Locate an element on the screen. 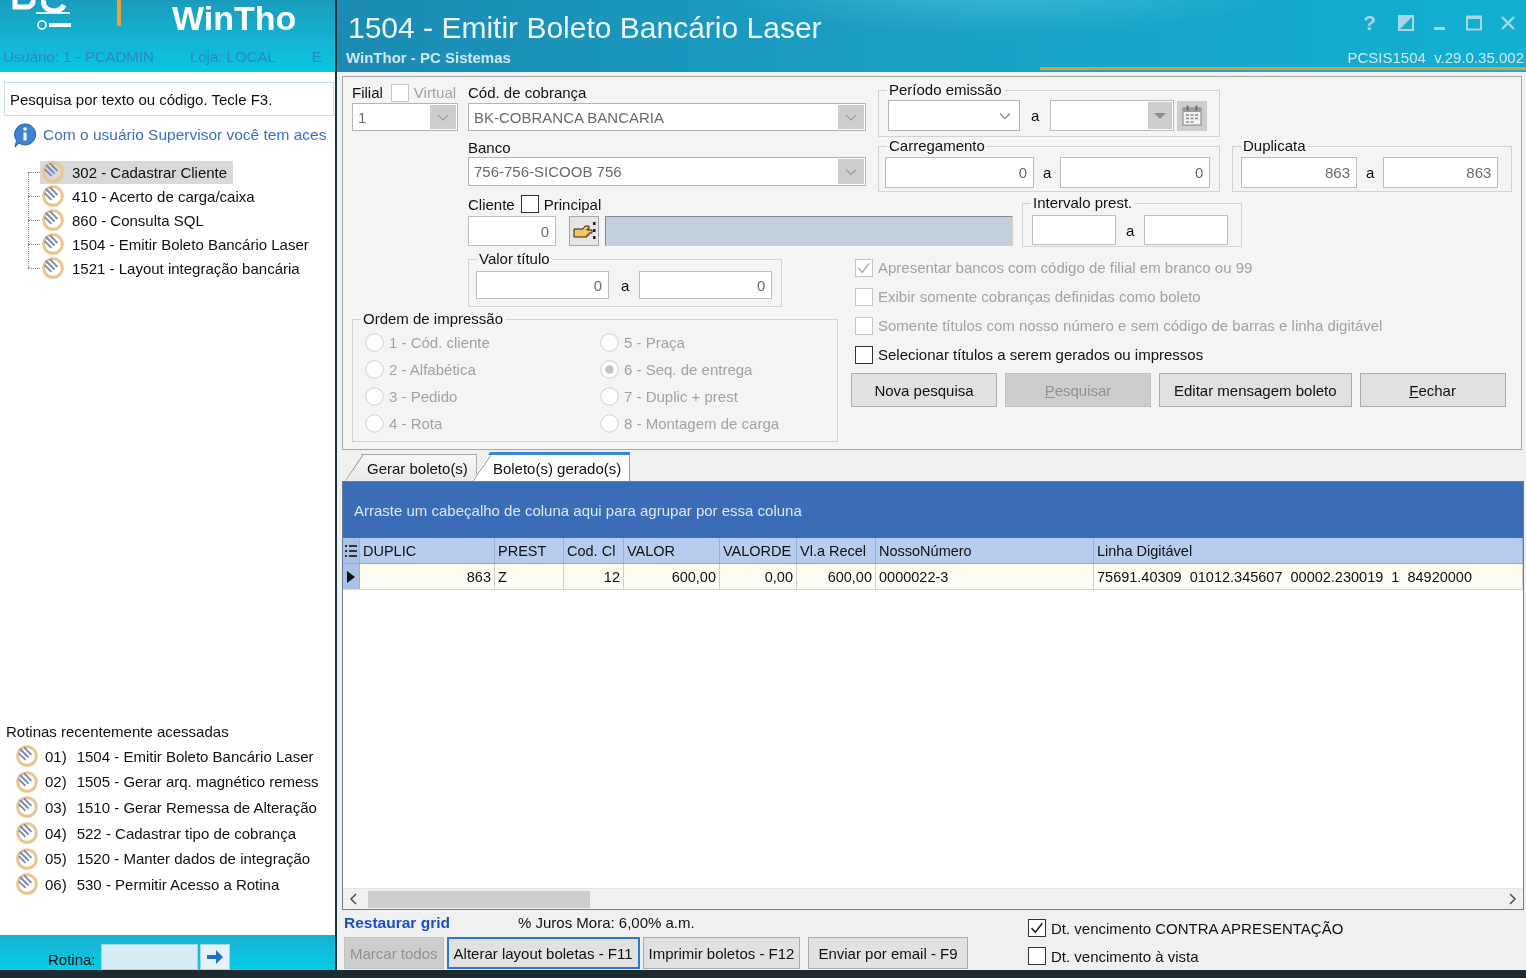 This screenshot has height=978, width=1526. tree-item: 1504 - Emitir Boleto Bancário Laser is located at coordinates (177, 244).